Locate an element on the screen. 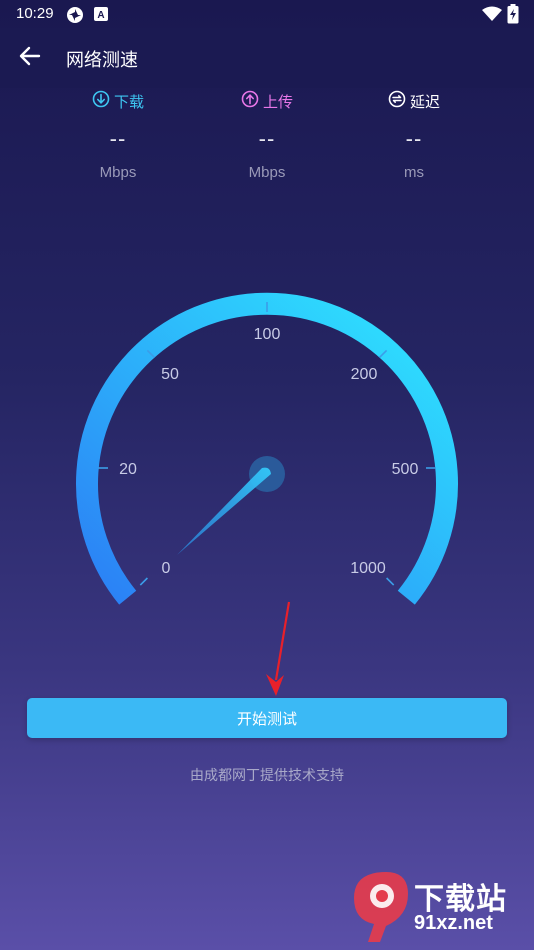  gauge-needle is located at coordinates (224, 511).